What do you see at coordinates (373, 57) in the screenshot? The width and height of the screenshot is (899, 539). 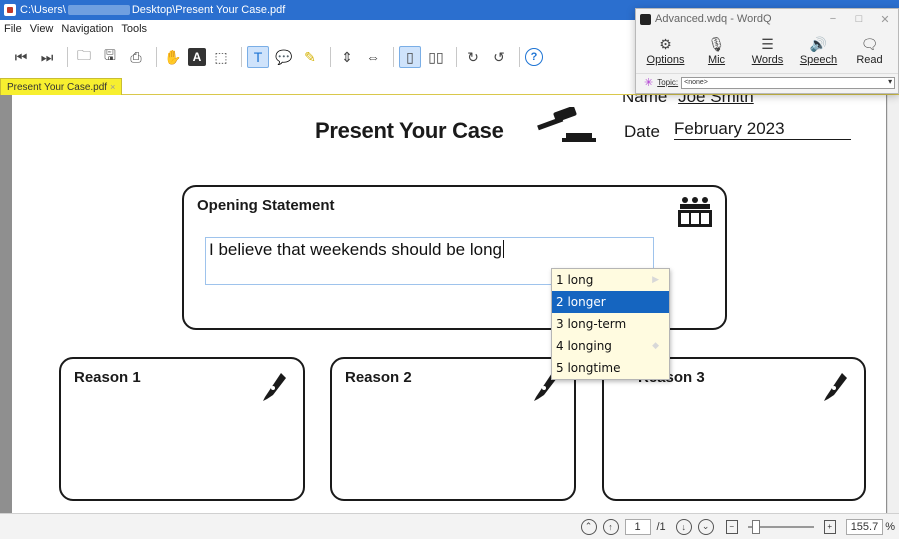 I see `fit-width-icon: ⇔` at bounding box center [373, 57].